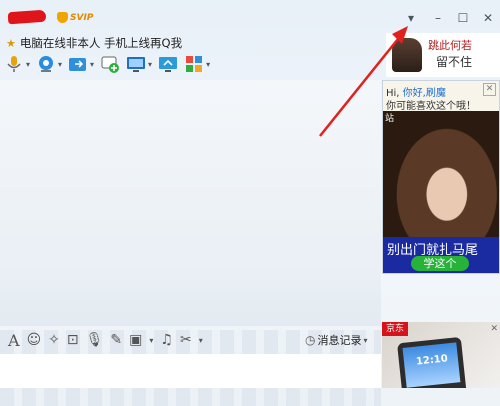 The image size is (500, 406). What do you see at coordinates (95, 340) in the screenshot?
I see `voice-message-icon: 🎙︎` at bounding box center [95, 340].